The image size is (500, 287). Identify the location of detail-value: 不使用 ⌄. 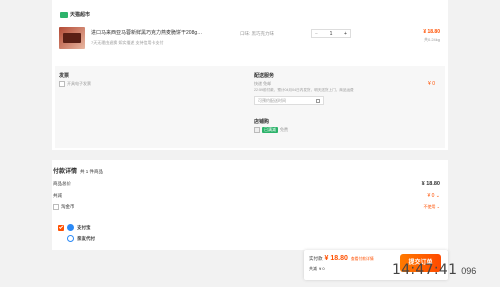
(431, 206).